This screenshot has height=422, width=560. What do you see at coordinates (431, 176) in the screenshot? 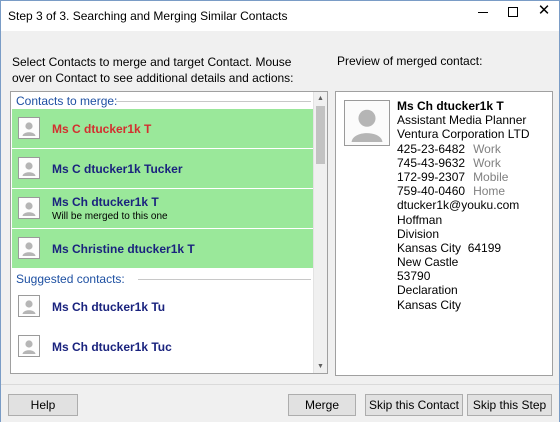
I see `phone-number: 172-99-2307` at bounding box center [431, 176].